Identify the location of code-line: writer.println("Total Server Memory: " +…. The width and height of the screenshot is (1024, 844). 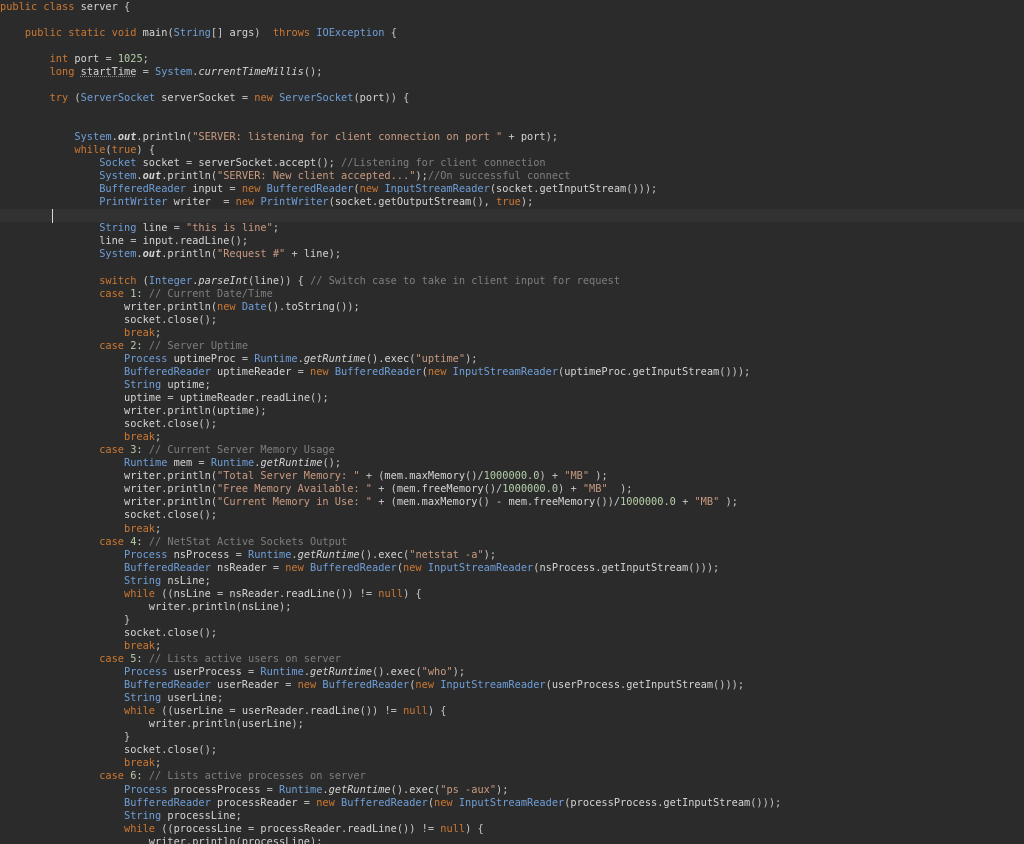
(512, 476).